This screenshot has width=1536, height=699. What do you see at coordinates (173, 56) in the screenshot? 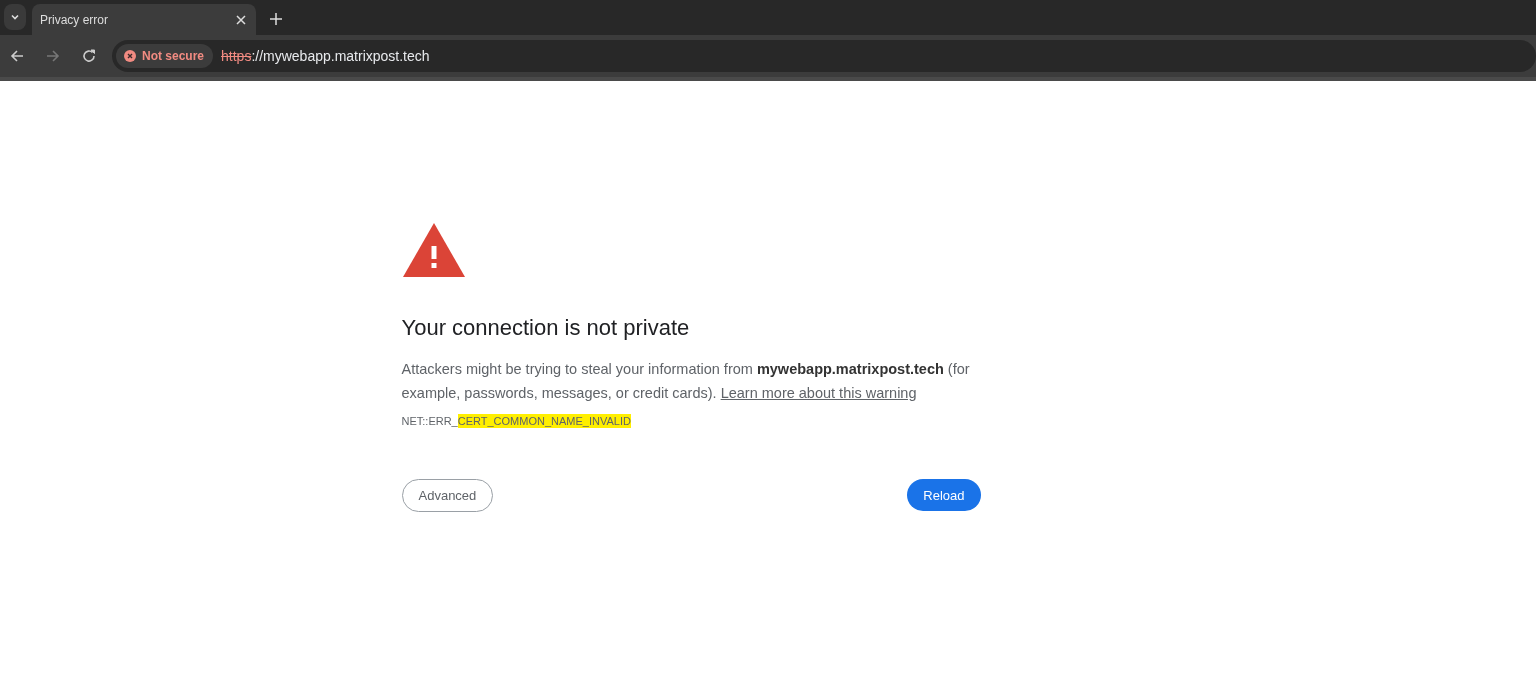
I see `security-label: Not secure` at bounding box center [173, 56].